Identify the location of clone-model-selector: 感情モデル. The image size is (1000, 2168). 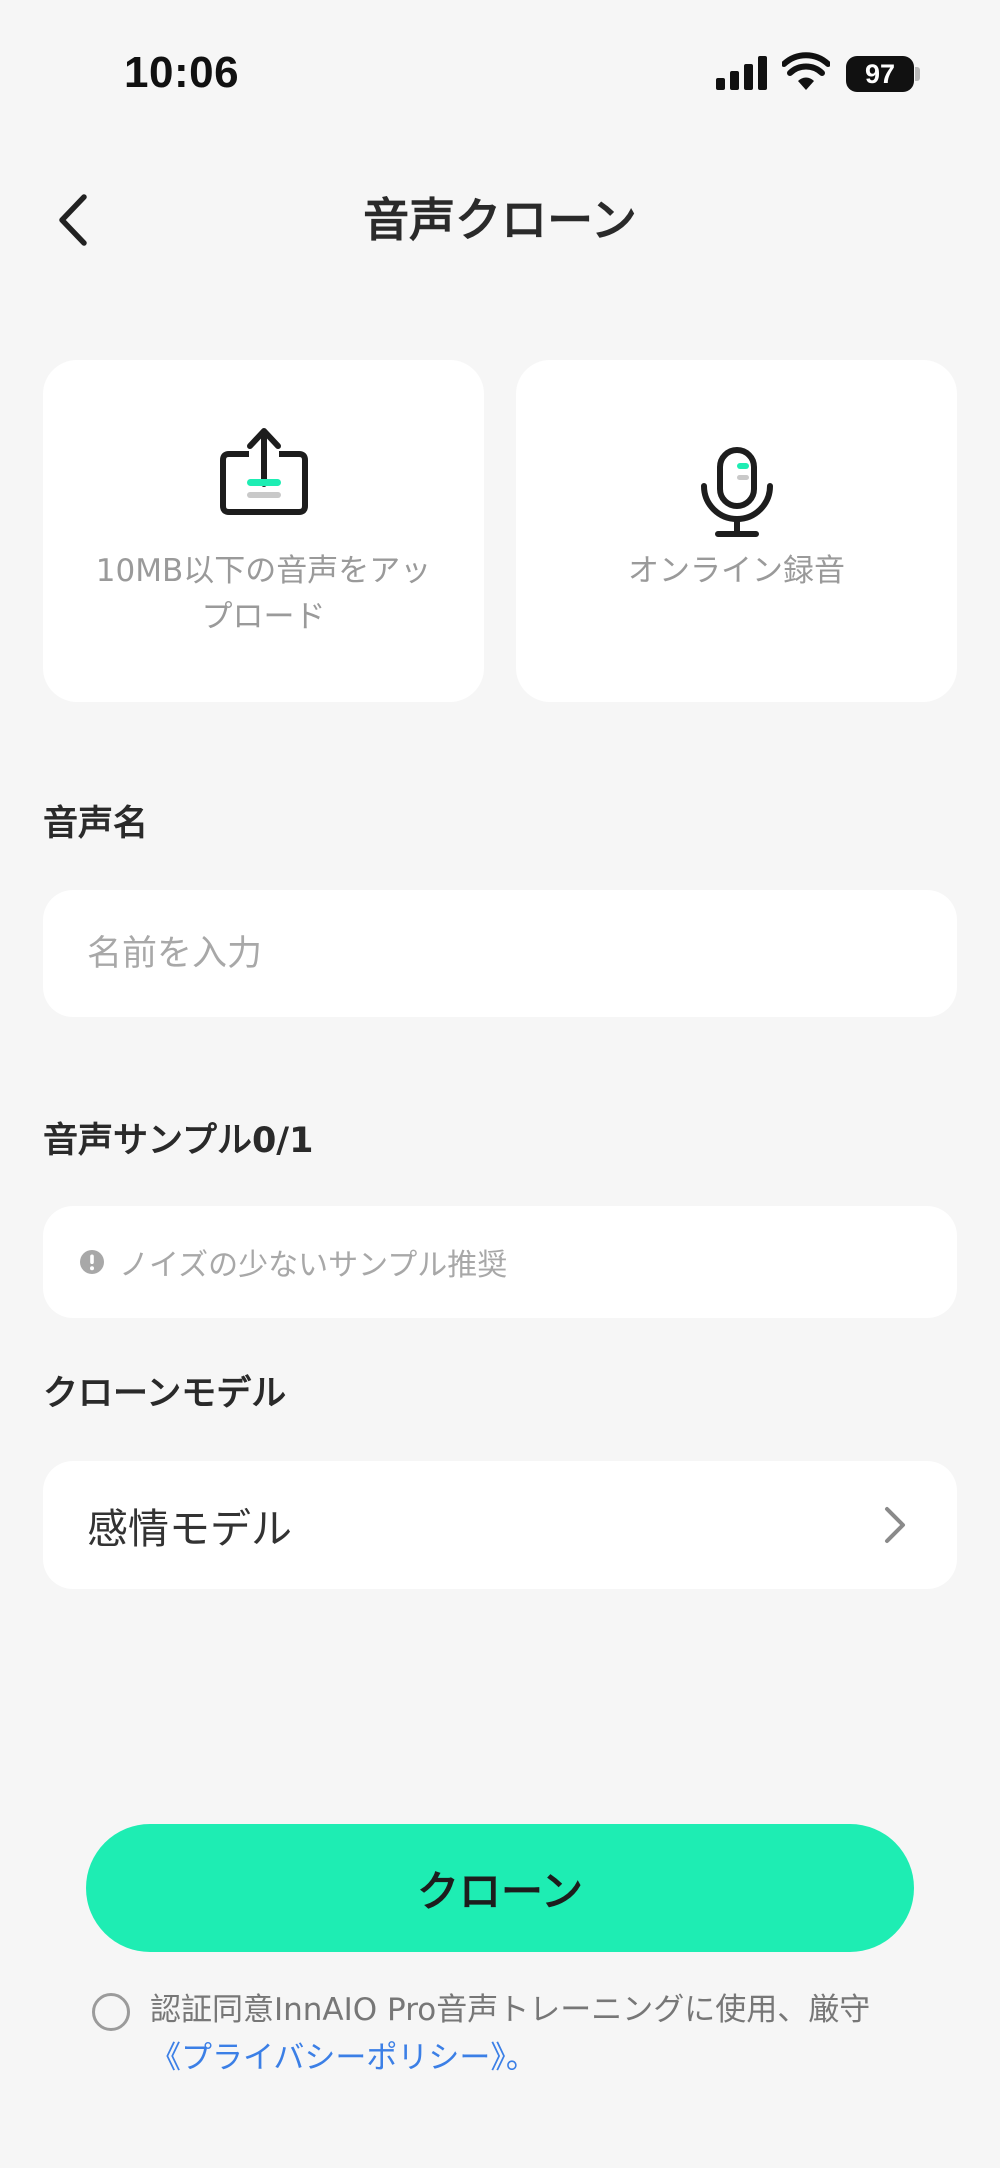
(500, 1525).